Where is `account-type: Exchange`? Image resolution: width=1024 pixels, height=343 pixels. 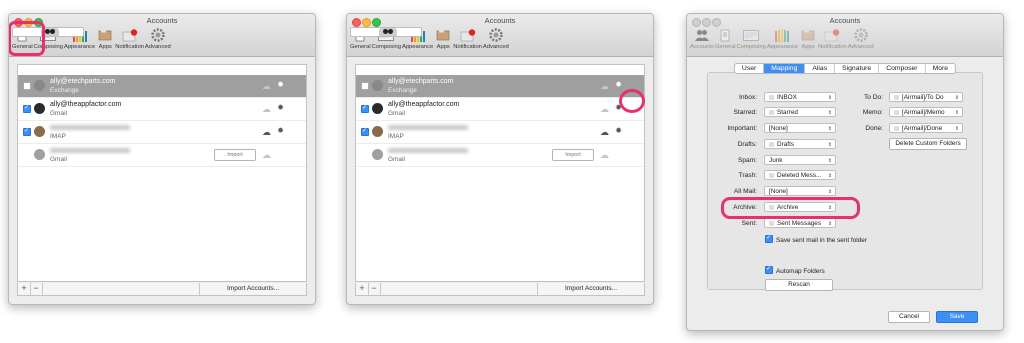
account-type: Exchange is located at coordinates (64, 90).